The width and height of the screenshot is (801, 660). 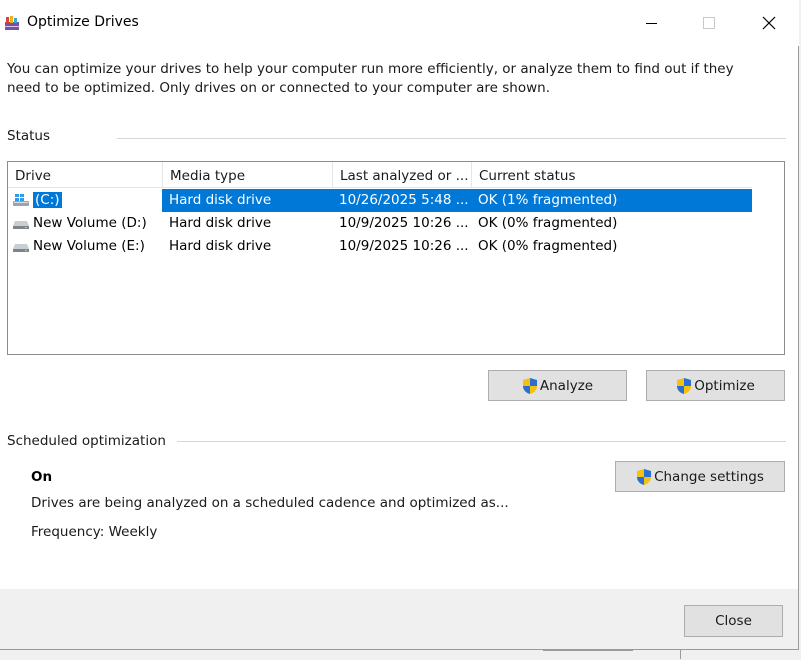 What do you see at coordinates (399, 619) in the screenshot?
I see `dialog-footer` at bounding box center [399, 619].